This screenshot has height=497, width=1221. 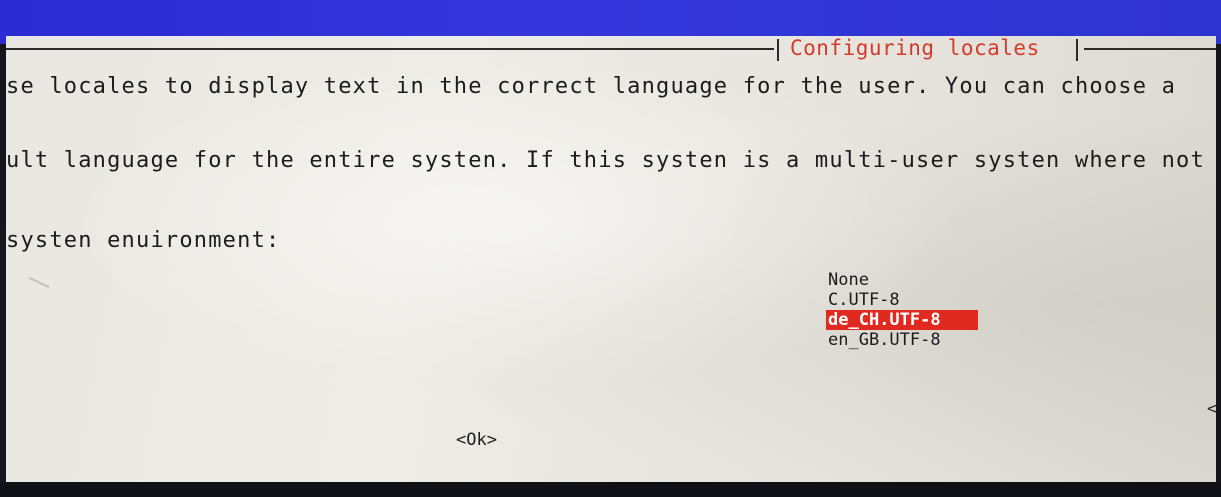 What do you see at coordinates (1077, 50) in the screenshot?
I see `title-bracket-right` at bounding box center [1077, 50].